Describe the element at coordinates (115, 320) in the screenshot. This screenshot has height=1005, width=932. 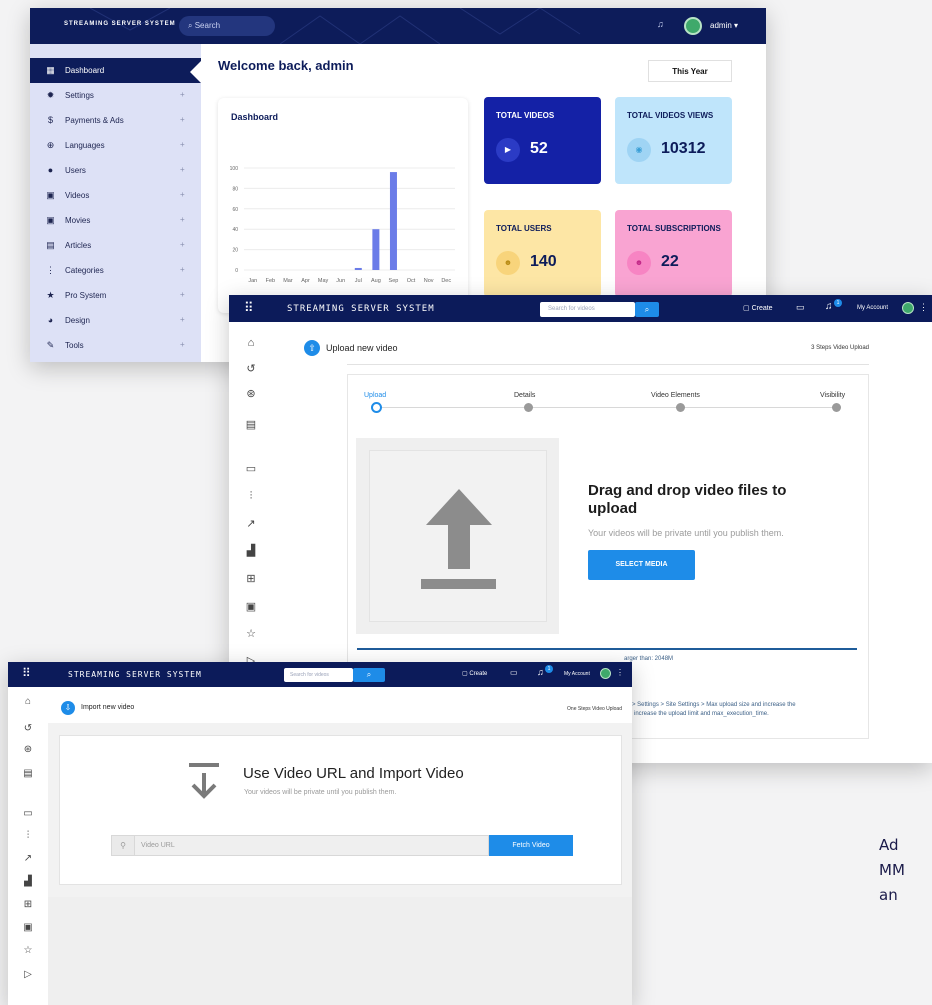
I see `sidebar-item-design: ◕ Design +` at that location.